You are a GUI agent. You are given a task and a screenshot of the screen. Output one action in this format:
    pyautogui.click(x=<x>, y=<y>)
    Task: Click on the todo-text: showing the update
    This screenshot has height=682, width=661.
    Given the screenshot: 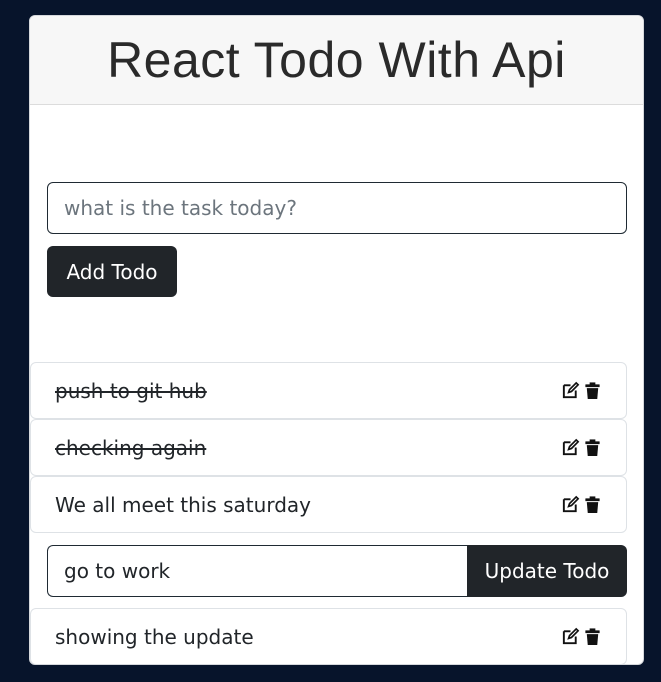 What is the action you would take?
    pyautogui.click(x=308, y=637)
    